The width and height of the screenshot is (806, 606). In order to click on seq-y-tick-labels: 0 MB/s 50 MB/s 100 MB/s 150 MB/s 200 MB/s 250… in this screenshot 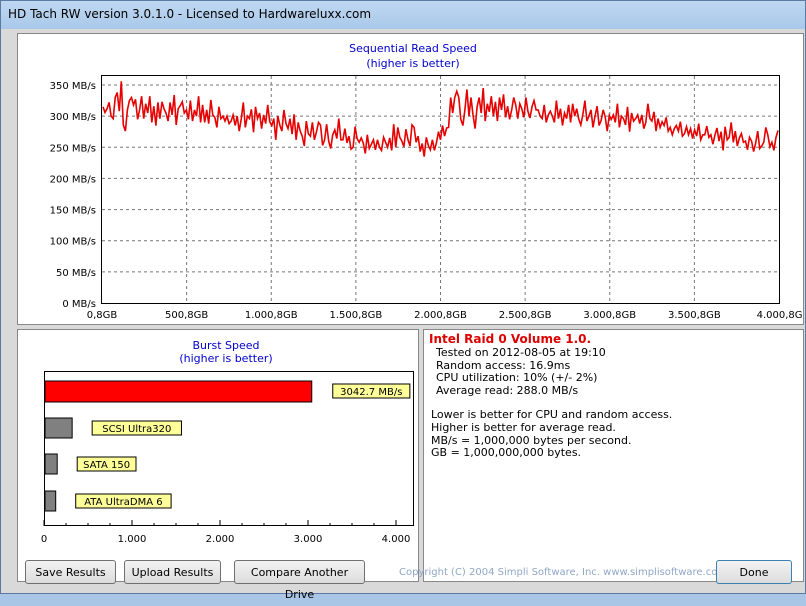, I will do `click(73, 195)`.